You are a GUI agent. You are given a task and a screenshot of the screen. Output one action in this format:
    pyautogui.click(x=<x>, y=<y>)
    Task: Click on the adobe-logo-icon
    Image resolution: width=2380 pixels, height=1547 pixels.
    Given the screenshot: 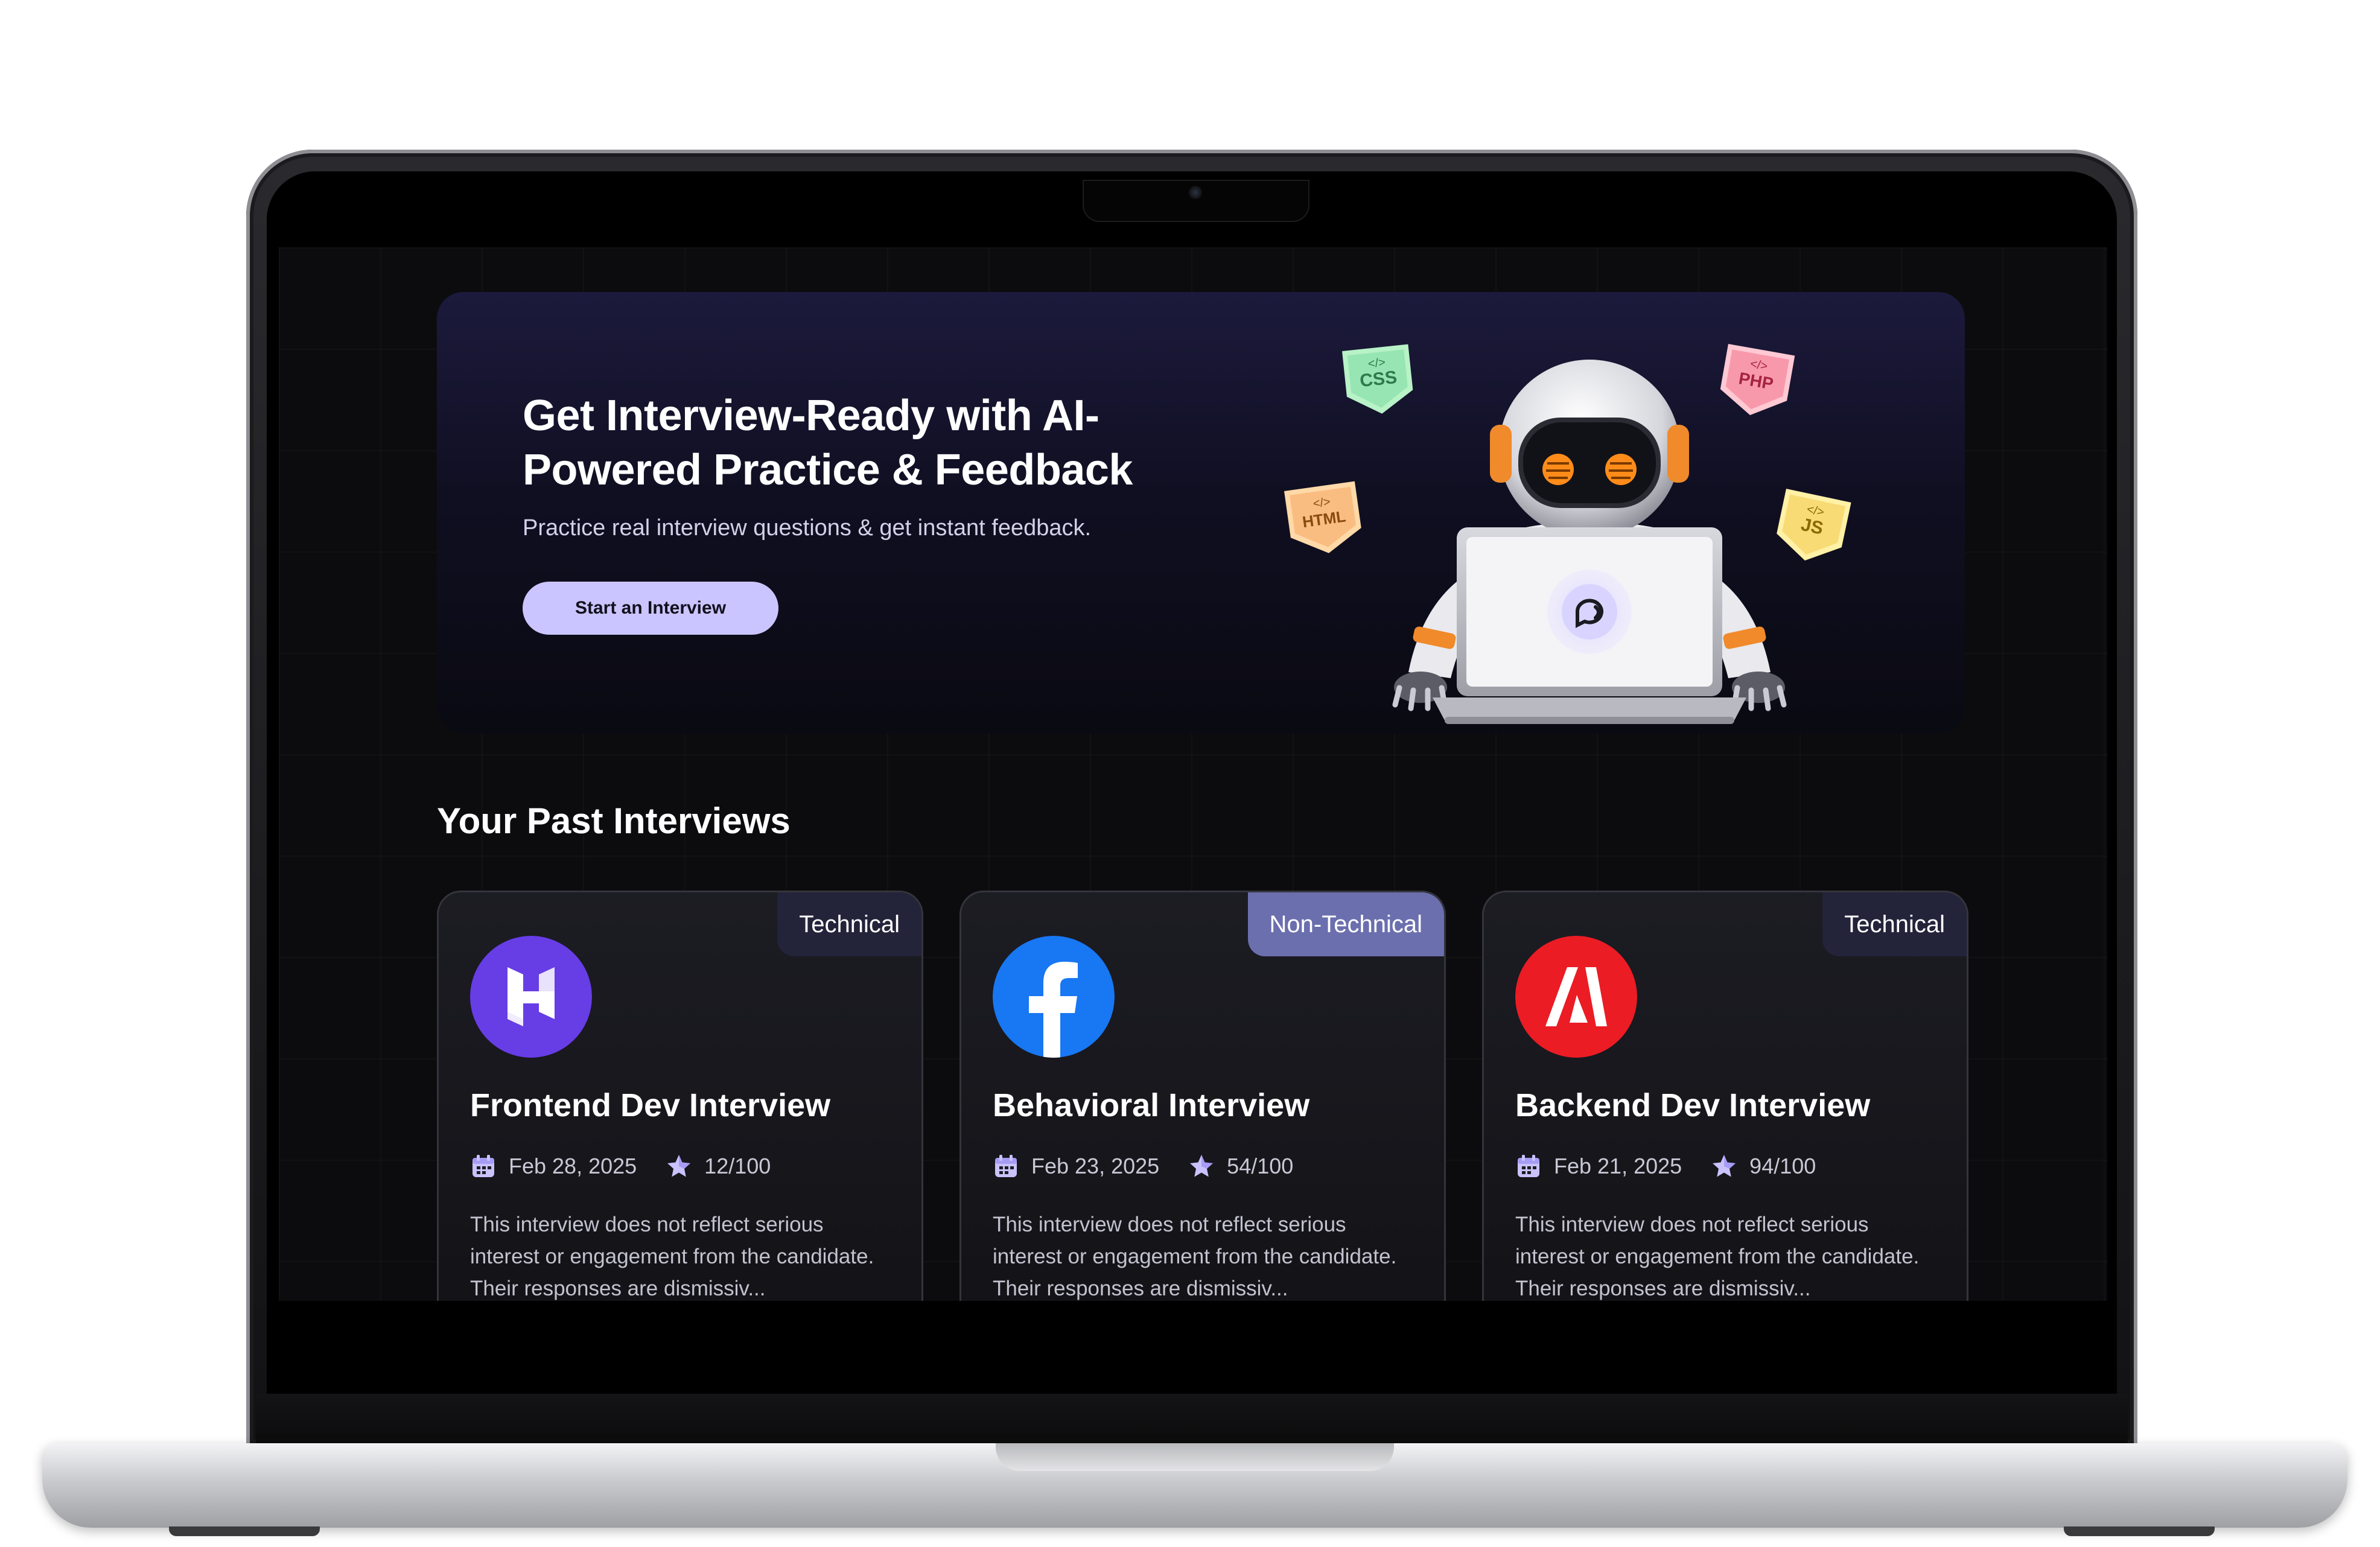 What is the action you would take?
    pyautogui.click(x=1576, y=997)
    